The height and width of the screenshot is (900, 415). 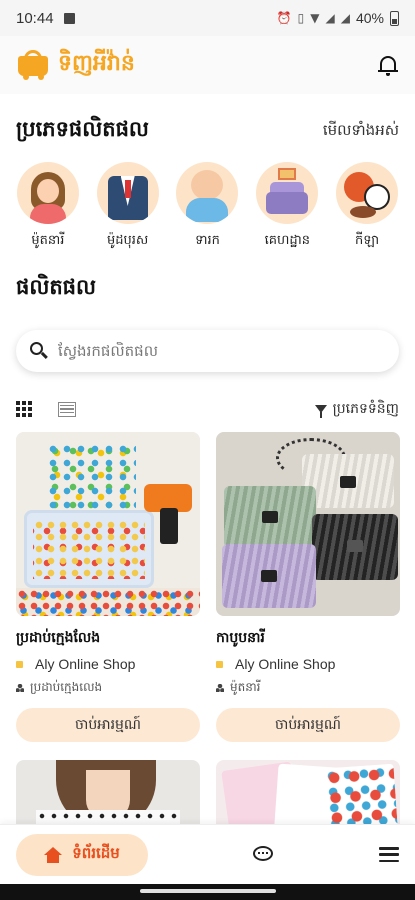 What do you see at coordinates (365, 408) in the screenshot?
I see `filter-label: ប្រភេទទំនិញ` at bounding box center [365, 408].